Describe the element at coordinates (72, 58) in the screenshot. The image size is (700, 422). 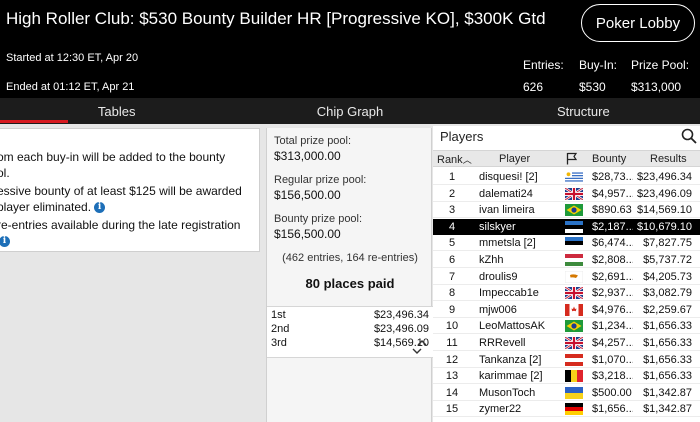
I see `start-time: Started at 12:30 ET, Apr 20` at that location.